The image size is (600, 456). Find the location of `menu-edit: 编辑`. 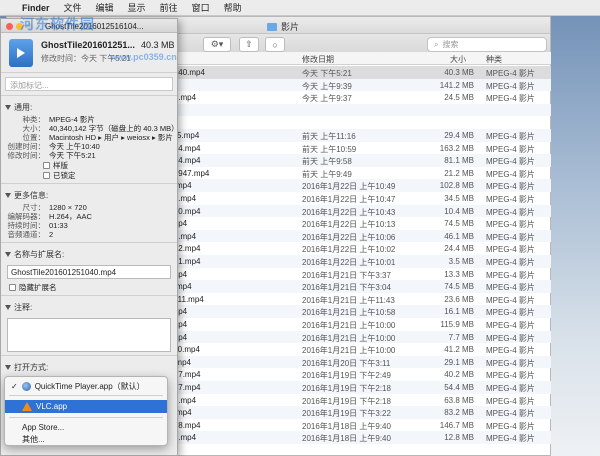

menu-edit: 编辑 is located at coordinates (105, 7).